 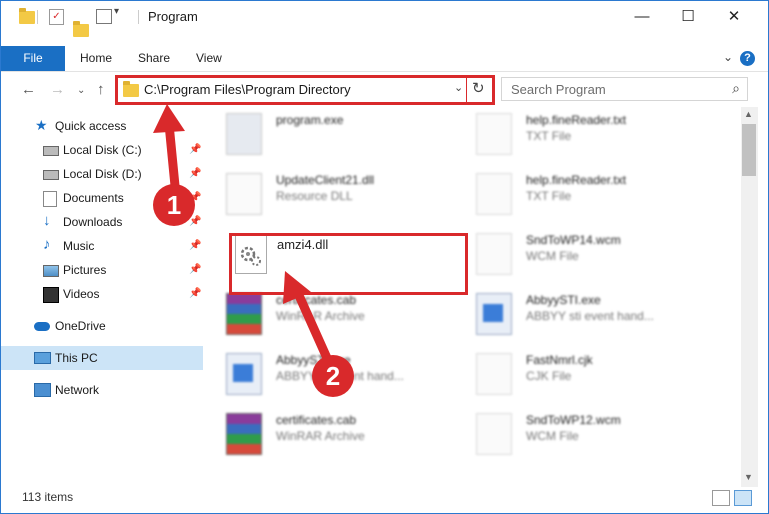 I want to click on step-1-badge: 1, so click(x=174, y=205).